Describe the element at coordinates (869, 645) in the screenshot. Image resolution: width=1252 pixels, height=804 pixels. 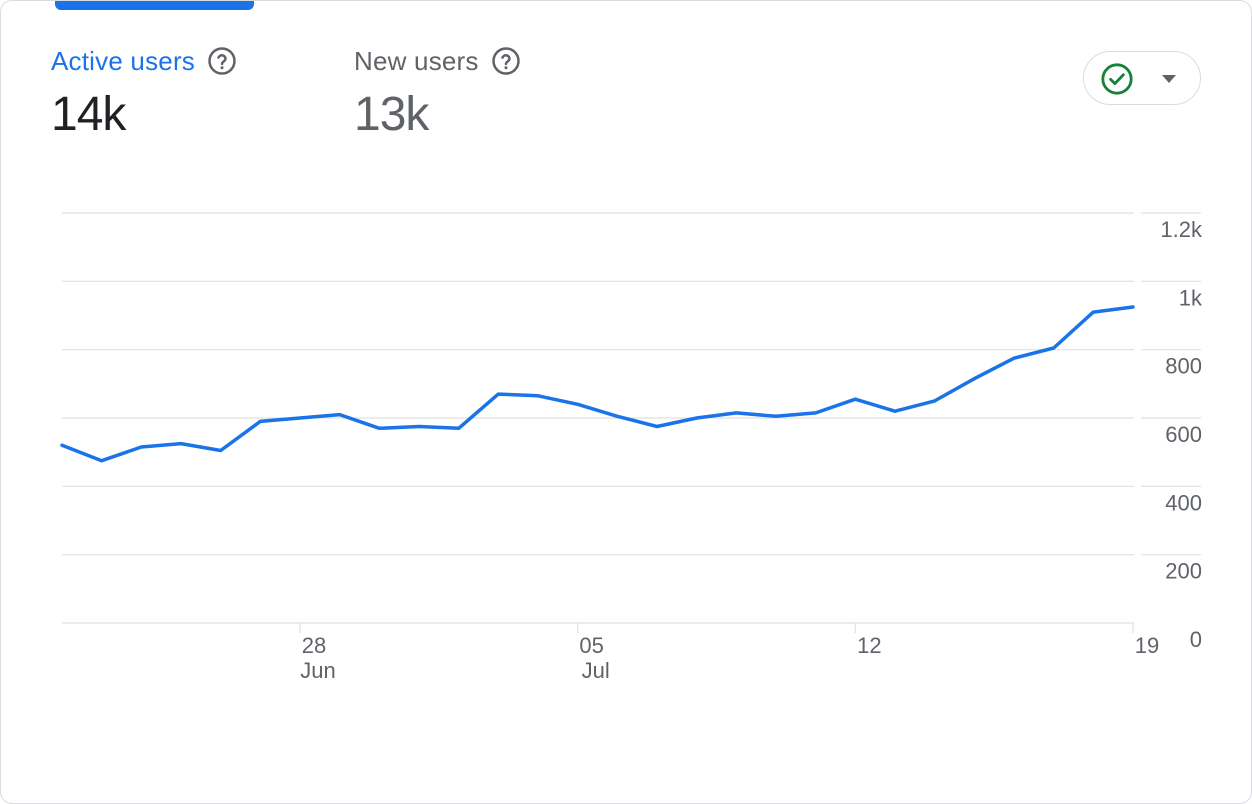
I see `x-tick-label: 12` at that location.